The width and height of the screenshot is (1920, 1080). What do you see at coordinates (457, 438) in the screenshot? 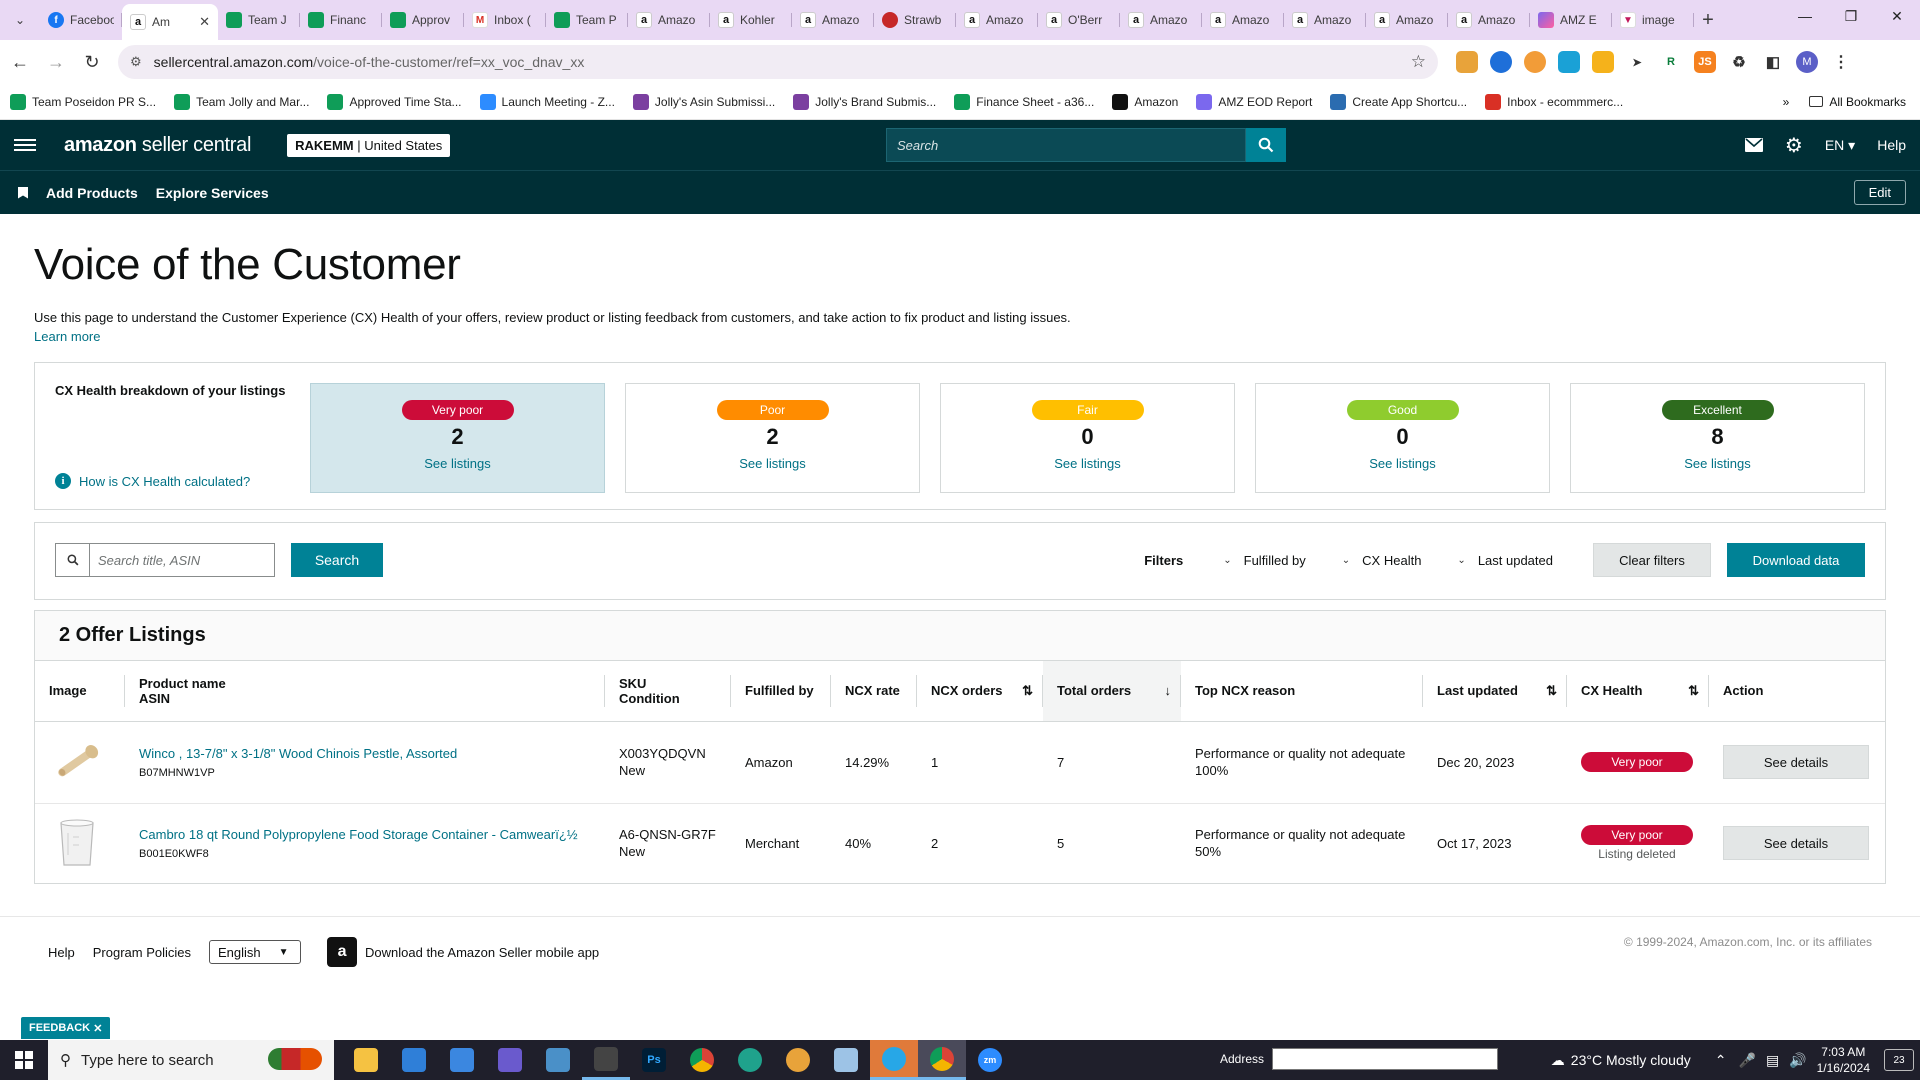
I see `cx-health-card: Very poor 2 See listings` at bounding box center [457, 438].